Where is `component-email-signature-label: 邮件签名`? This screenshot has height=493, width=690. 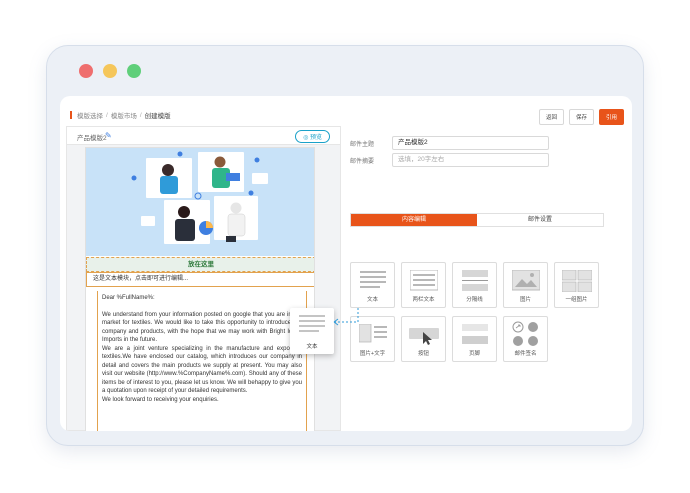
component-email-signature-label: 邮件签名 is located at coordinates (525, 354).